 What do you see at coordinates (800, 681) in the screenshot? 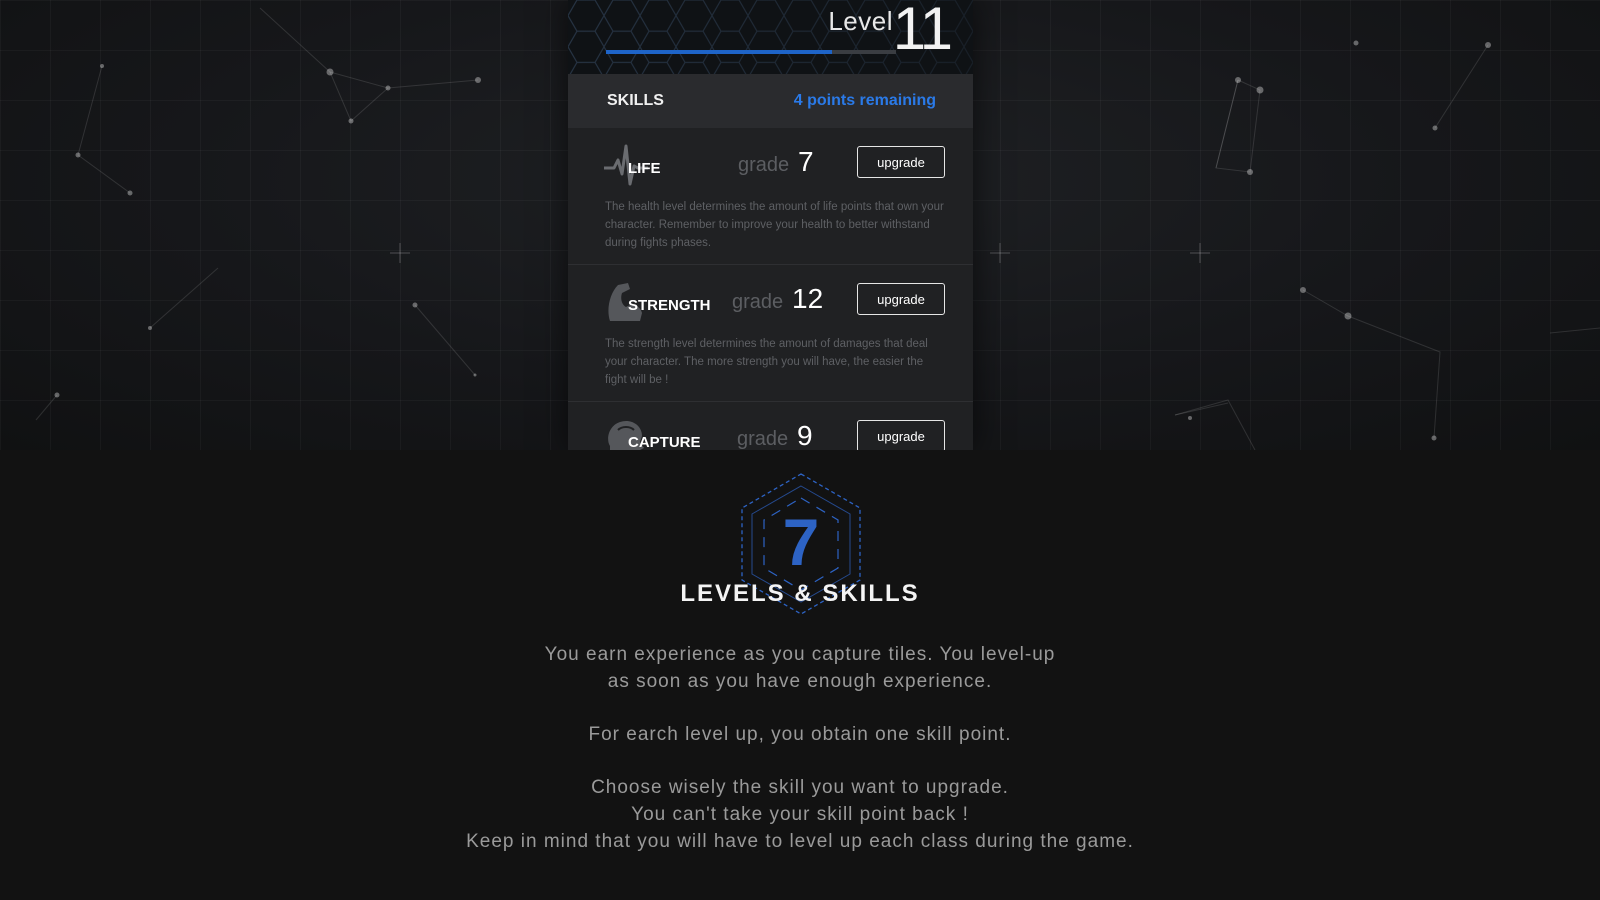
I see `paragraph-line: as soon as you have enough experience.` at bounding box center [800, 681].